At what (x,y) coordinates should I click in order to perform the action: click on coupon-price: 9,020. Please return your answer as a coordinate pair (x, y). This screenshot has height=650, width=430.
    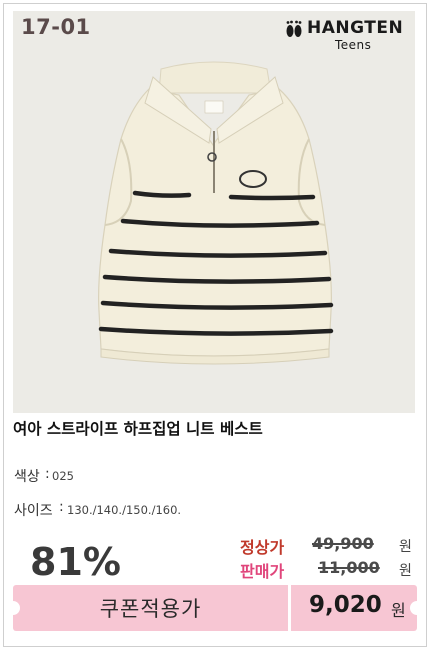
    Looking at the image, I should click on (345, 605).